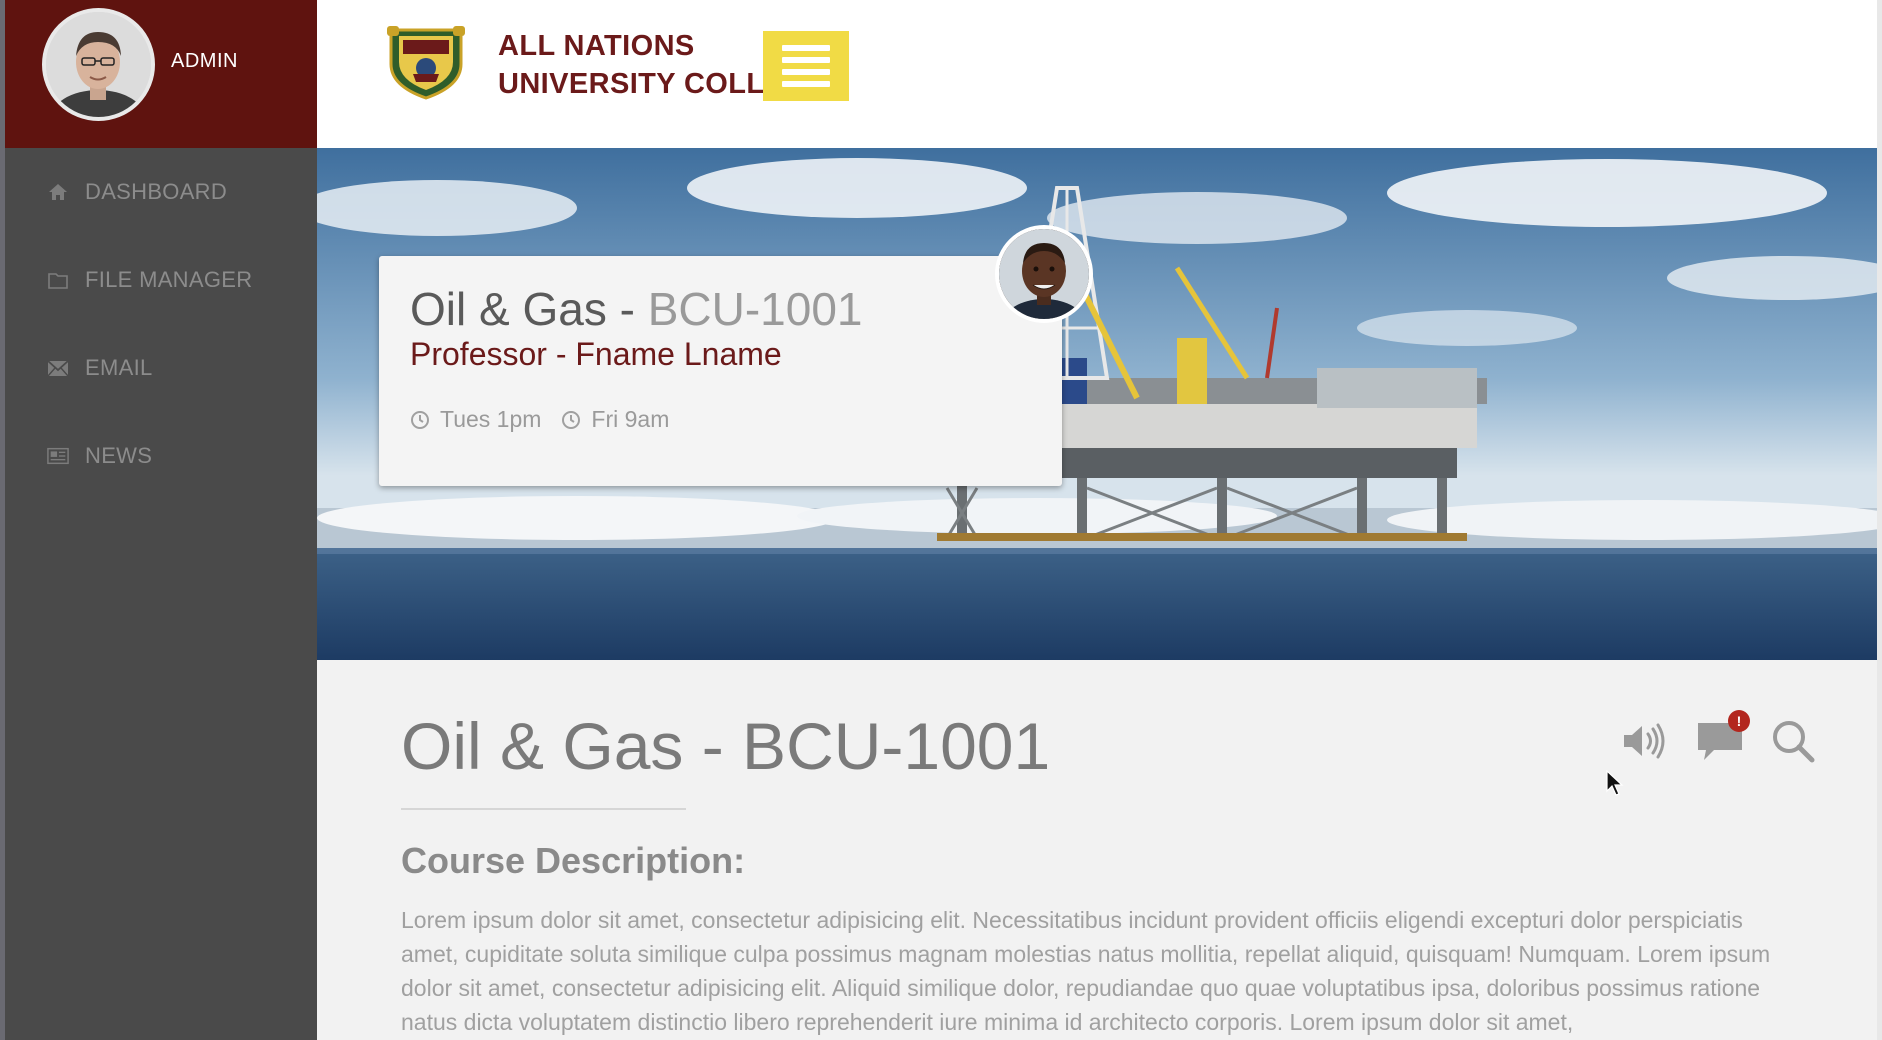 The image size is (1882, 1040). Describe the element at coordinates (543, 809) in the screenshot. I see `title-divider` at that location.